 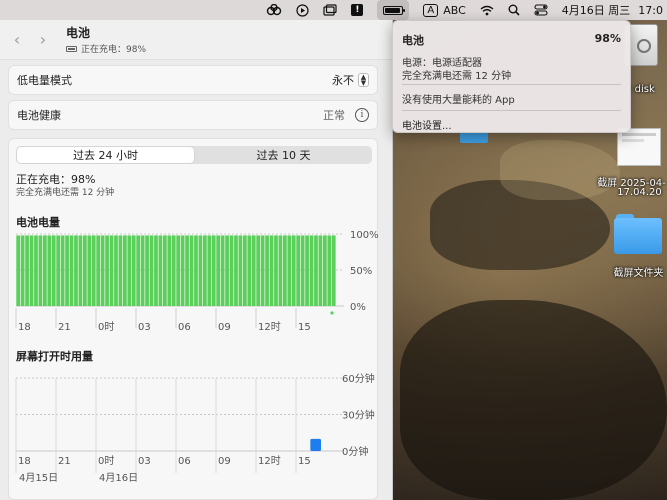 What do you see at coordinates (332, 313) in the screenshot?
I see `charging-indicator-dot` at bounding box center [332, 313].